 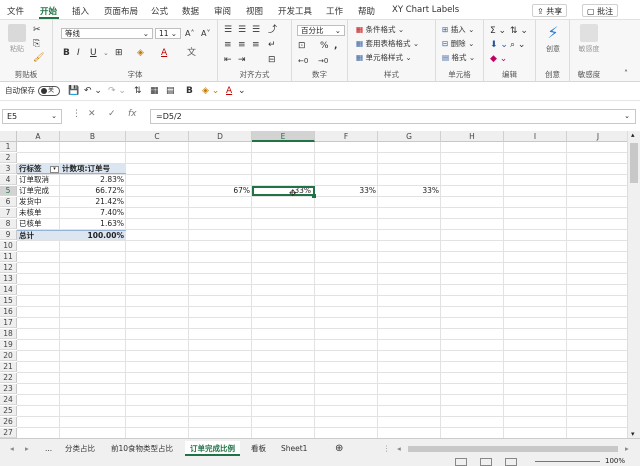 I want to click on column-header-f: F, so click(x=346, y=136).